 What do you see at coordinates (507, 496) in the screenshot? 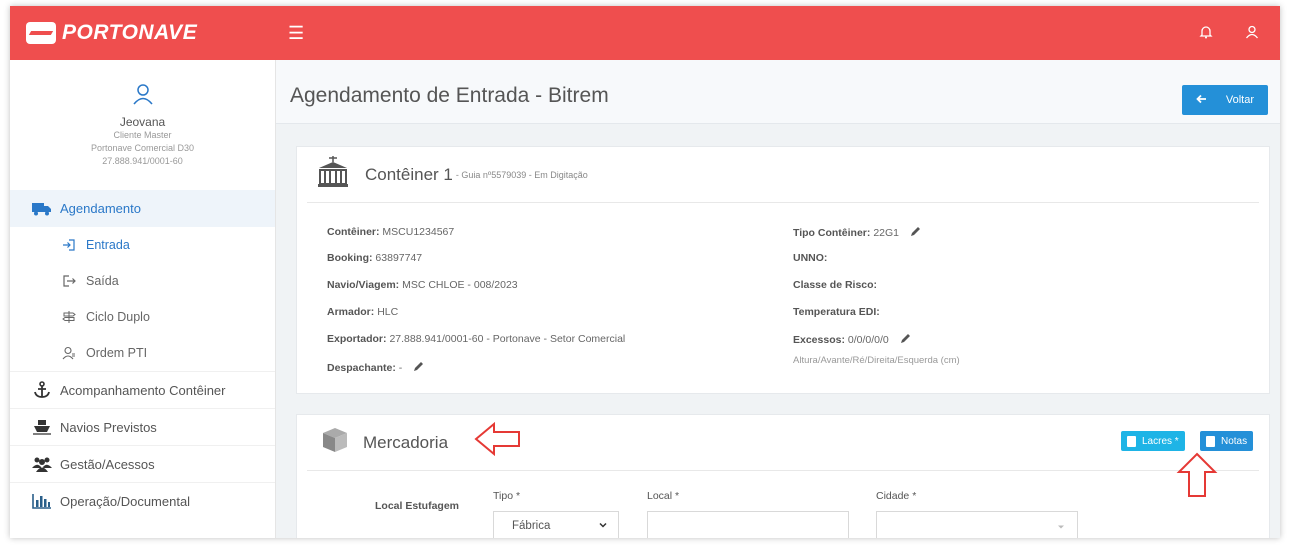
I see `tipo-label: Tipo *` at bounding box center [507, 496].